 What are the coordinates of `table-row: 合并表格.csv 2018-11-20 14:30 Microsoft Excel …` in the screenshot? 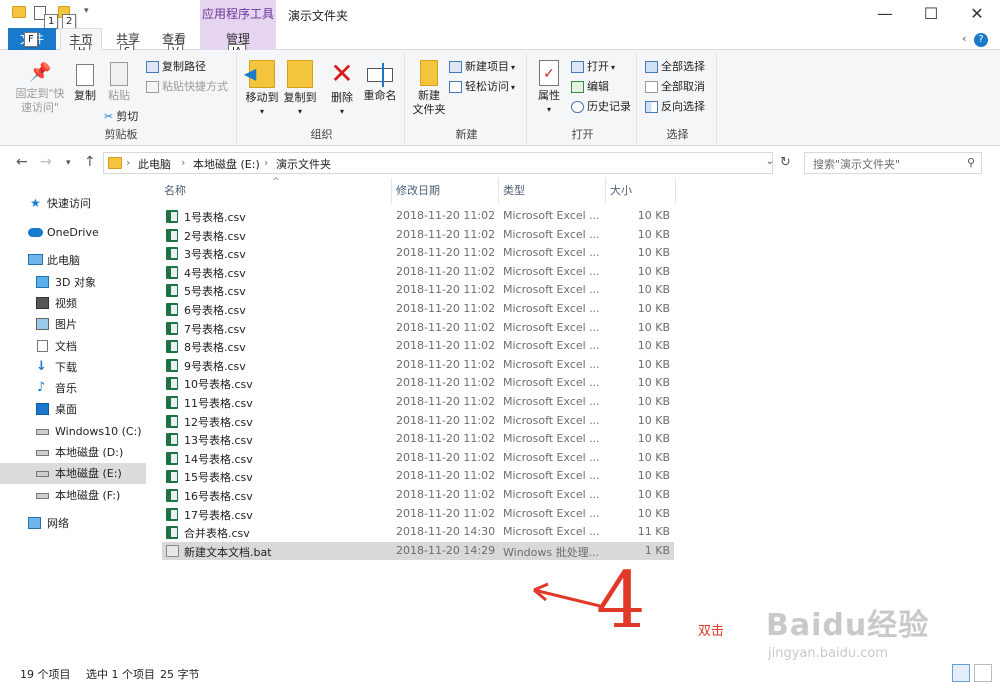 It's located at (418, 532).